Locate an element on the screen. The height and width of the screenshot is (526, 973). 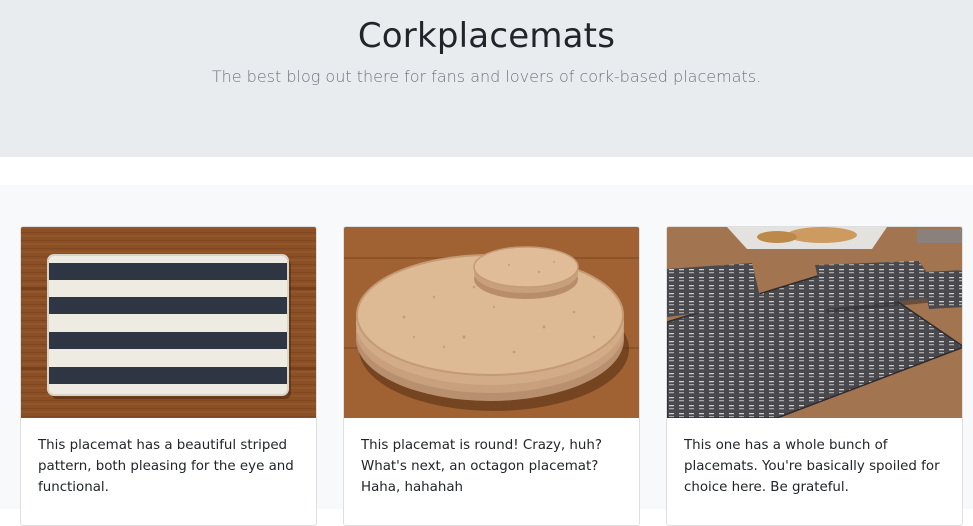
striped-placemat-image is located at coordinates (168, 322).